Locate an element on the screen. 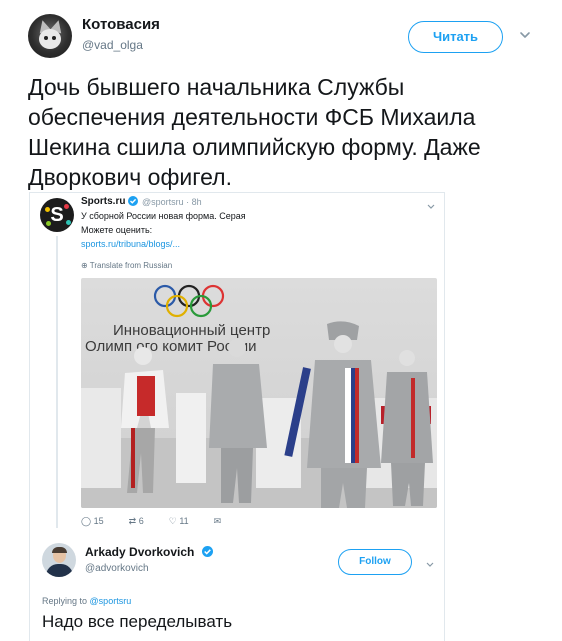 The height and width of the screenshot is (641, 562). follow-button: Follow is located at coordinates (375, 562).